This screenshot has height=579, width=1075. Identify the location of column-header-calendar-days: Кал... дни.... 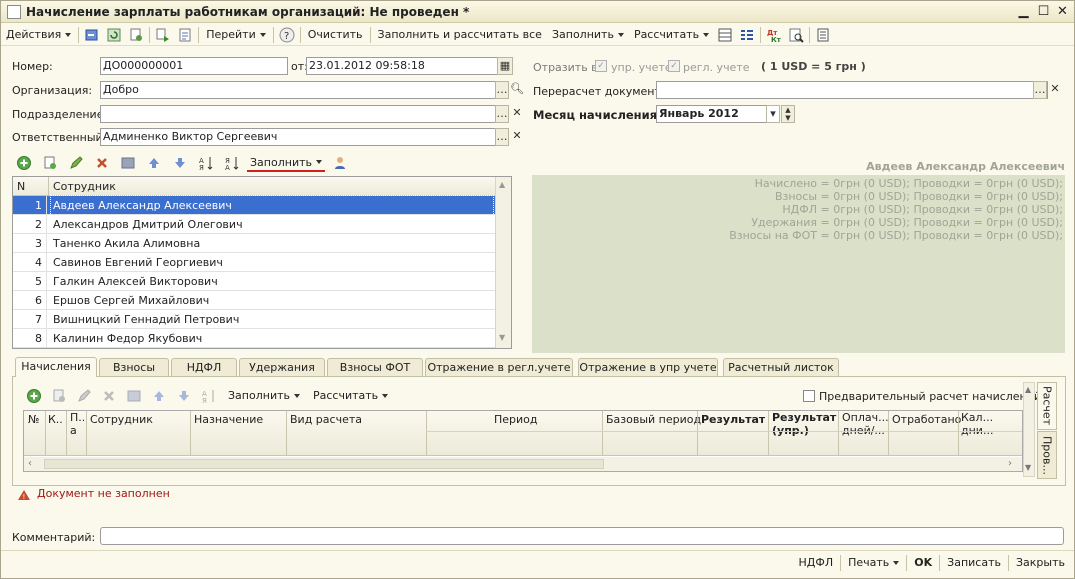
(979, 424).